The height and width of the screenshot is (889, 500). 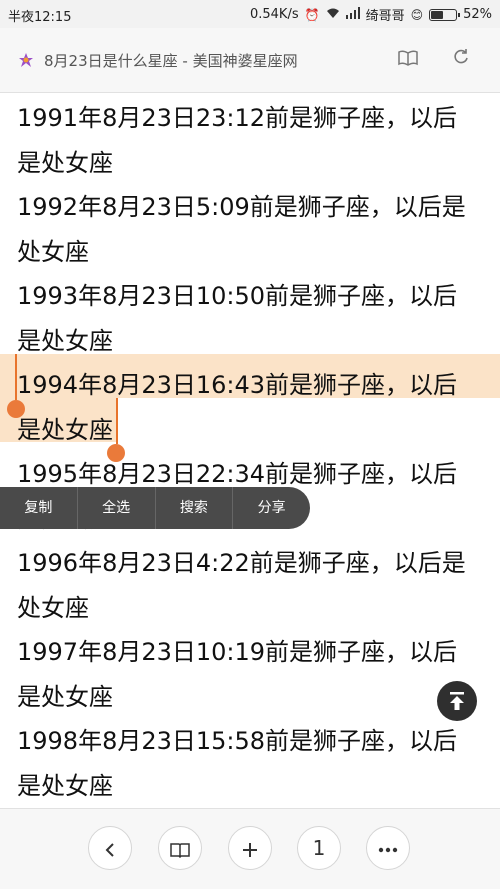 I want to click on selection-end-handle, so click(x=116, y=453).